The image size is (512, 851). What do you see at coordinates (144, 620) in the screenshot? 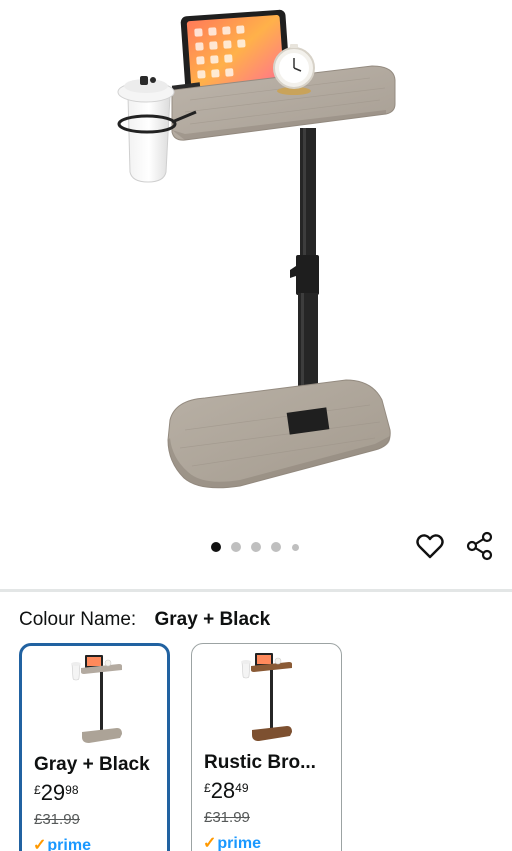
I see `variation-label-row: Colour Name: Gray + Black` at bounding box center [144, 620].